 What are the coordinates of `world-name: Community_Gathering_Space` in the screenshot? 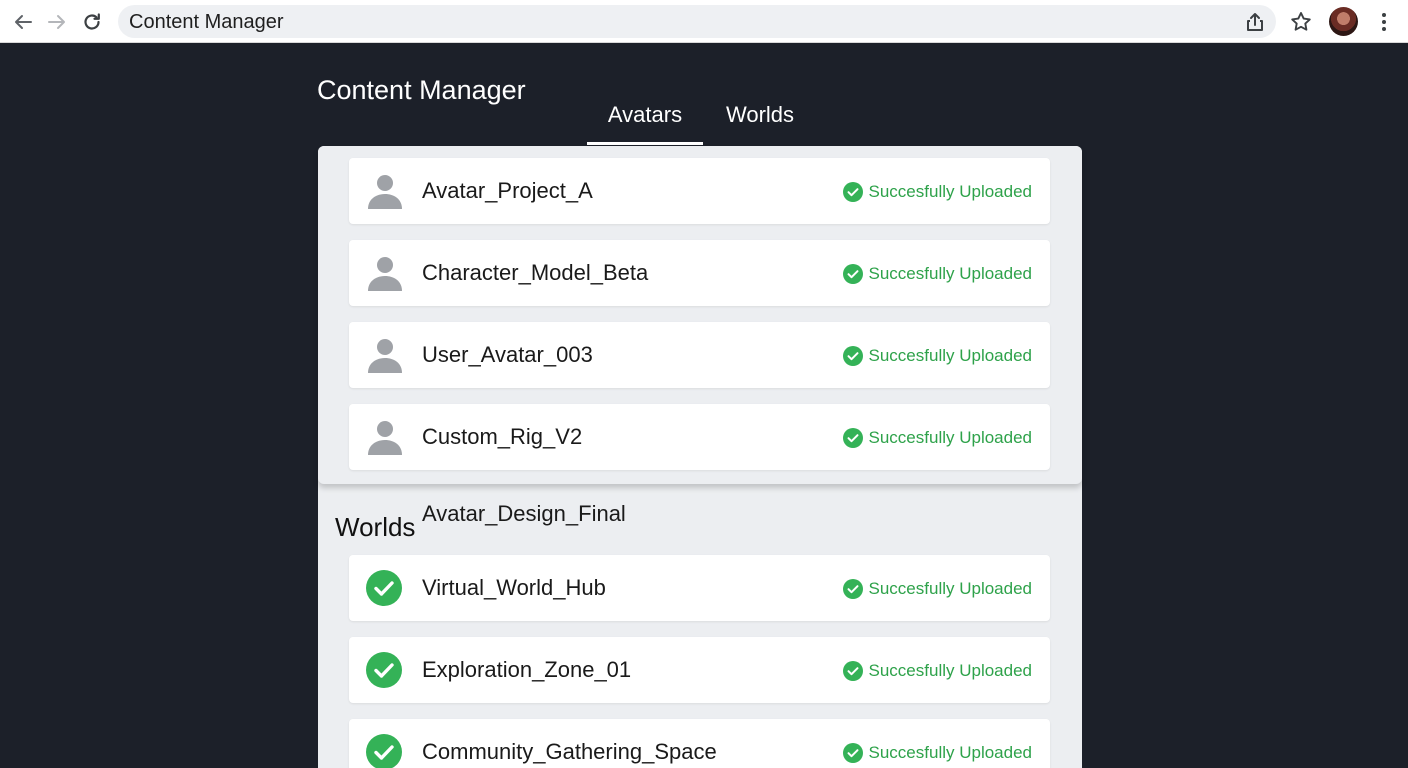 It's located at (569, 751).